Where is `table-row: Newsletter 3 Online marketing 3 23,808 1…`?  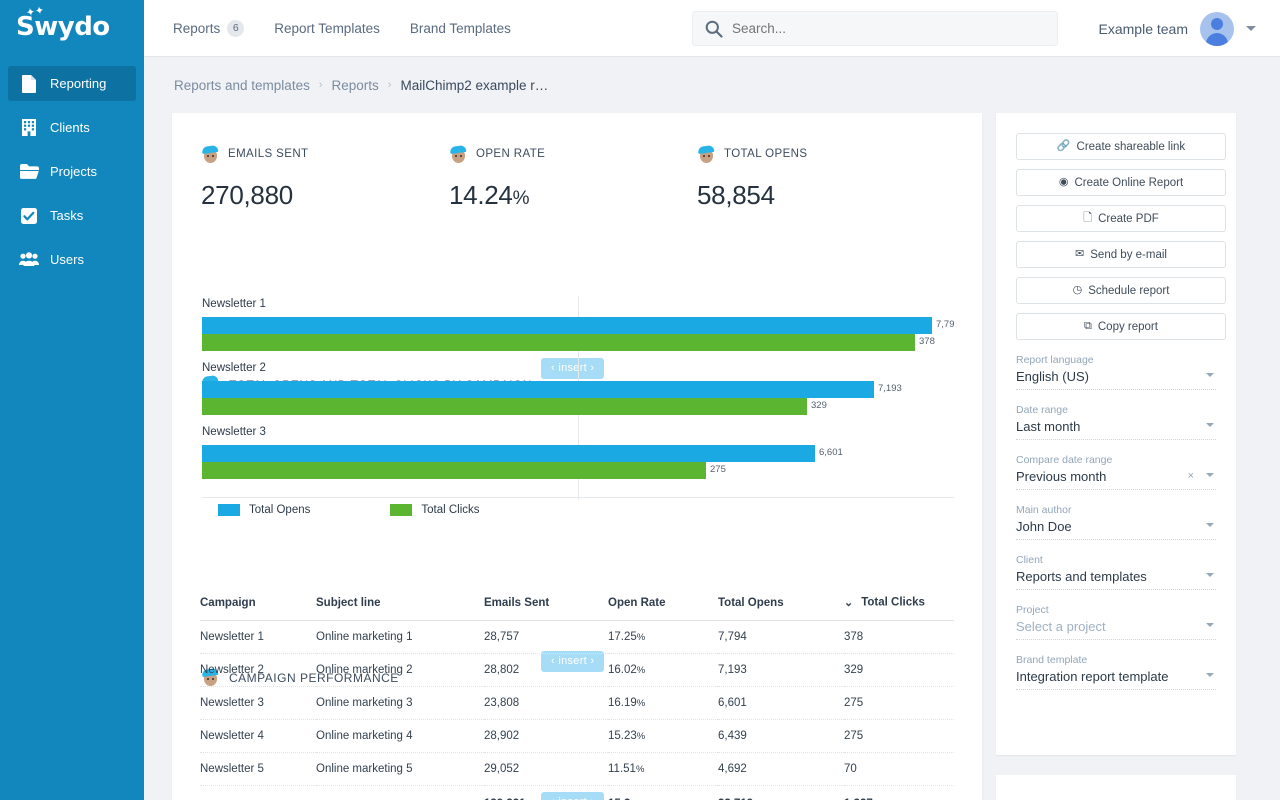
table-row: Newsletter 3 Online marketing 3 23,808 1… is located at coordinates (577, 703).